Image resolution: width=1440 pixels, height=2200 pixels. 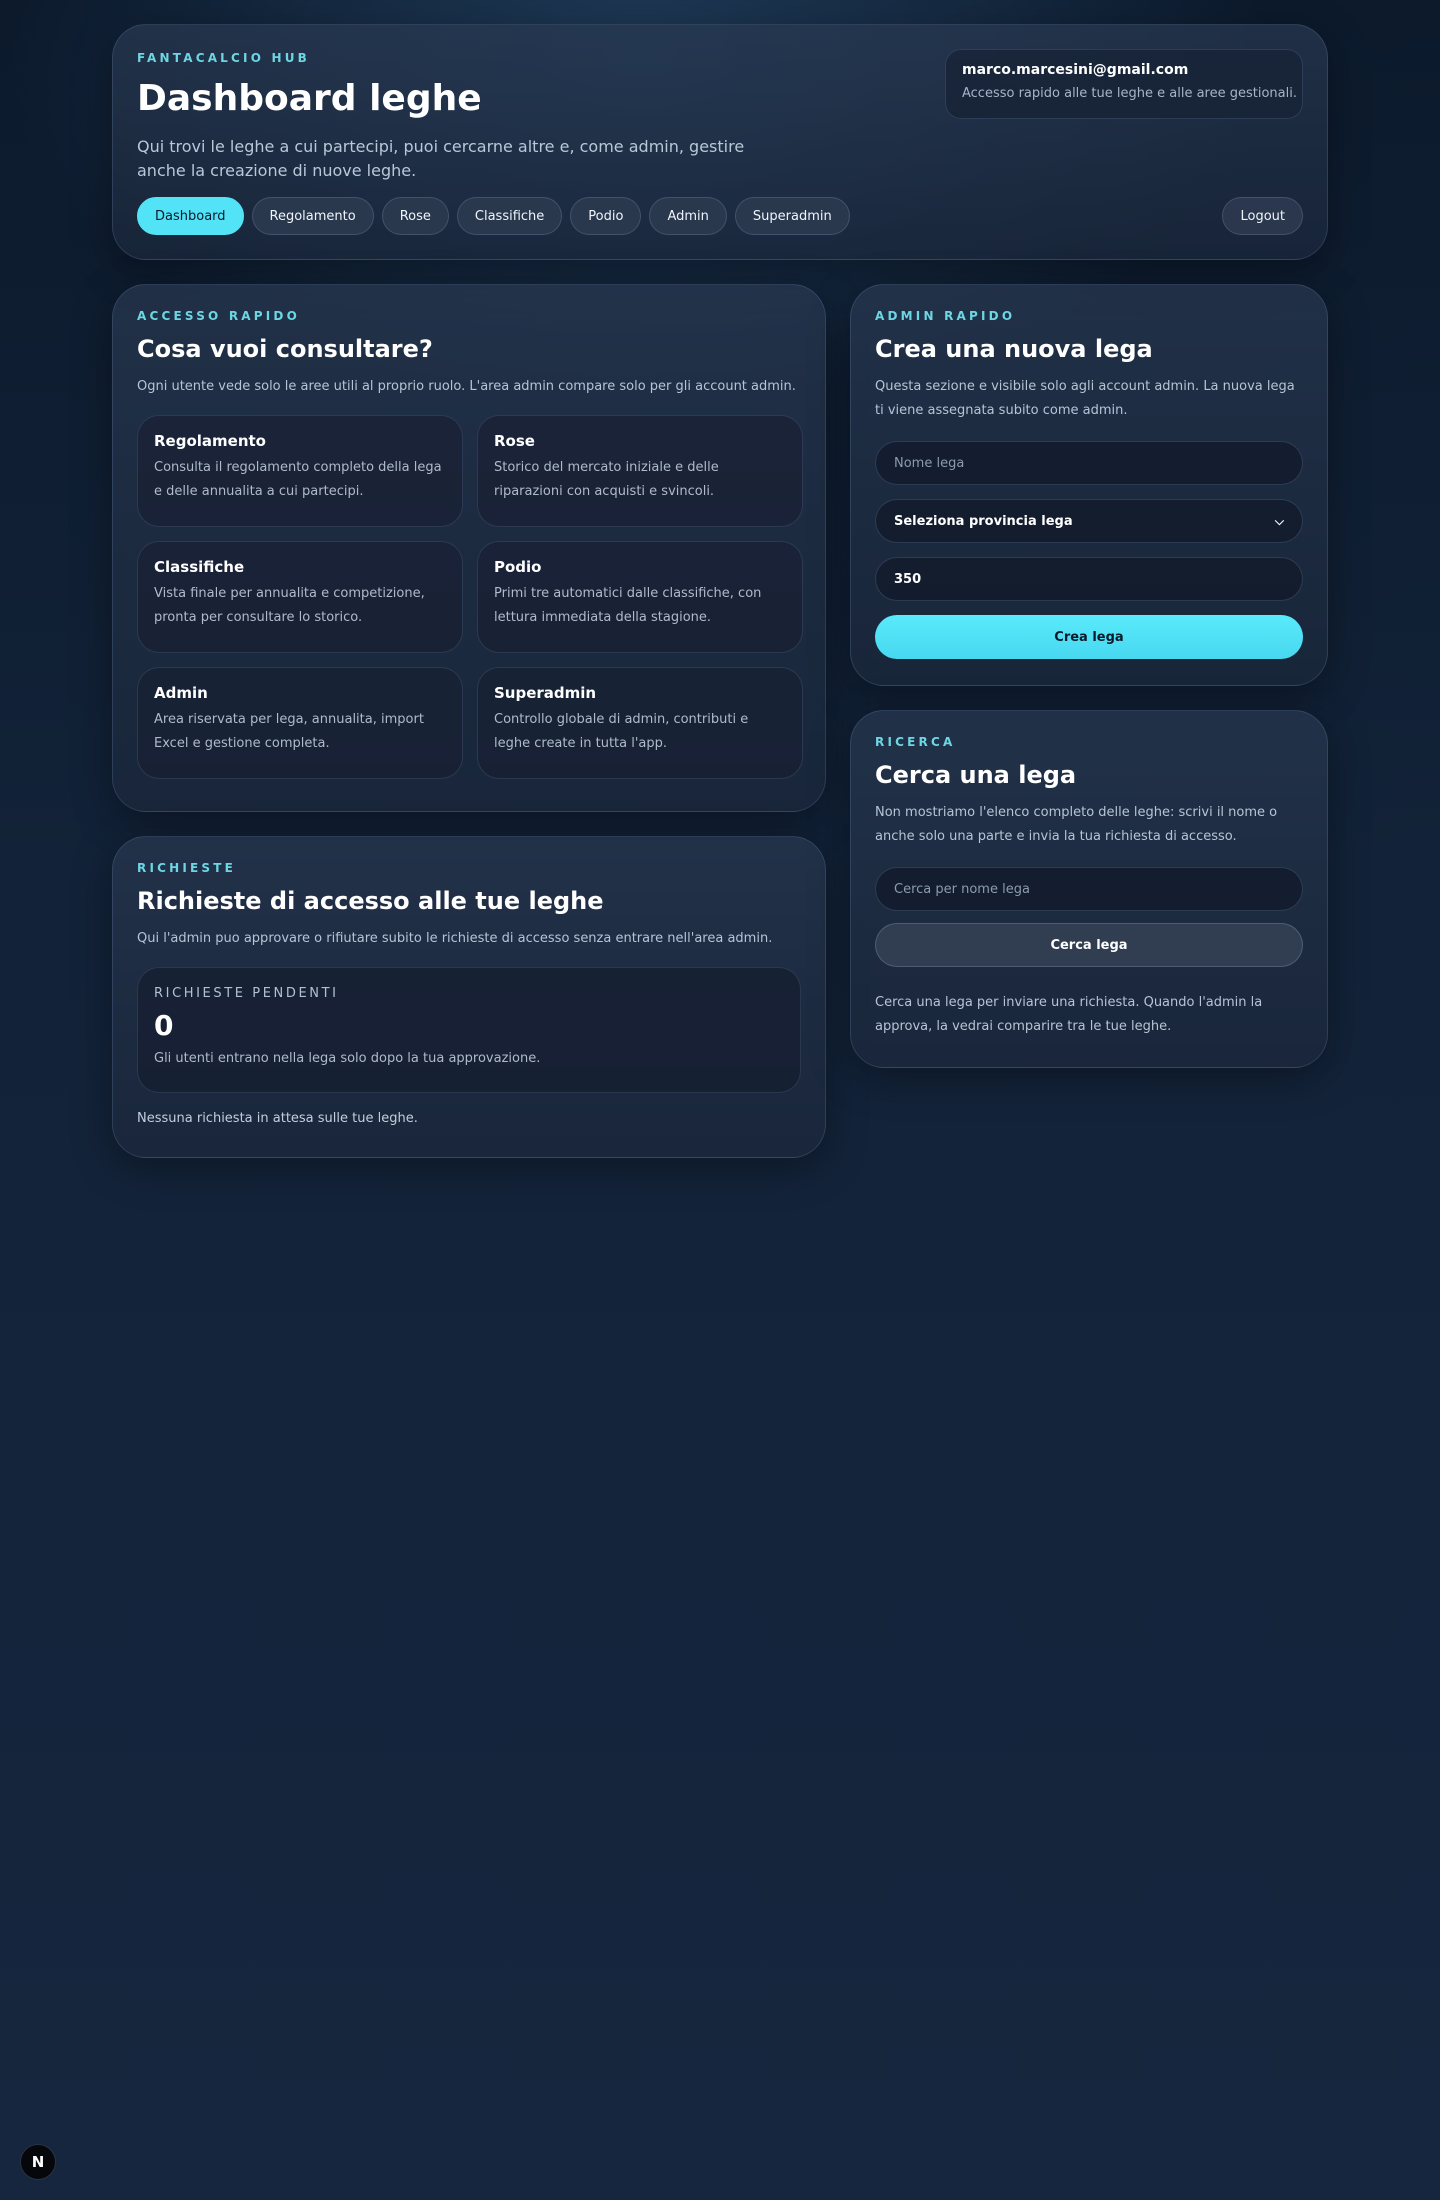 I want to click on logout-button: Logout, so click(x=1262, y=216).